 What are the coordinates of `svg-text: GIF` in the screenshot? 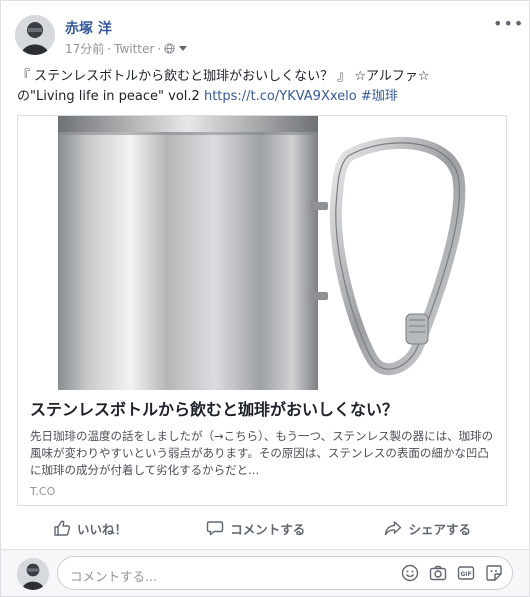 It's located at (465, 574).